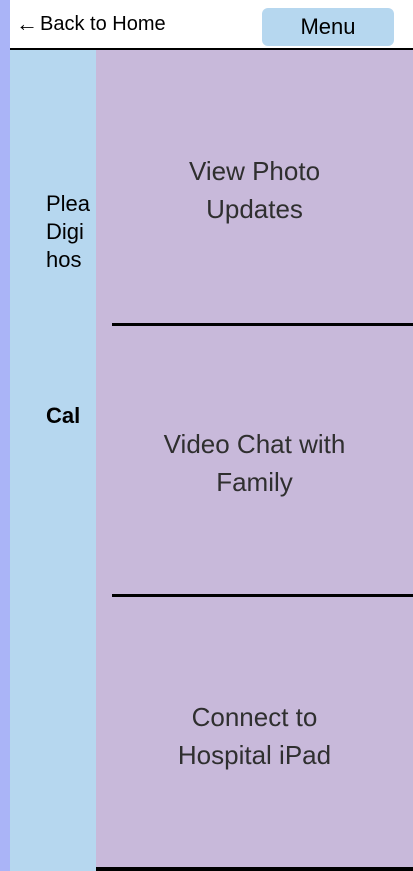  Describe the element at coordinates (68, 203) in the screenshot. I see `body-text-line: Plea` at that location.